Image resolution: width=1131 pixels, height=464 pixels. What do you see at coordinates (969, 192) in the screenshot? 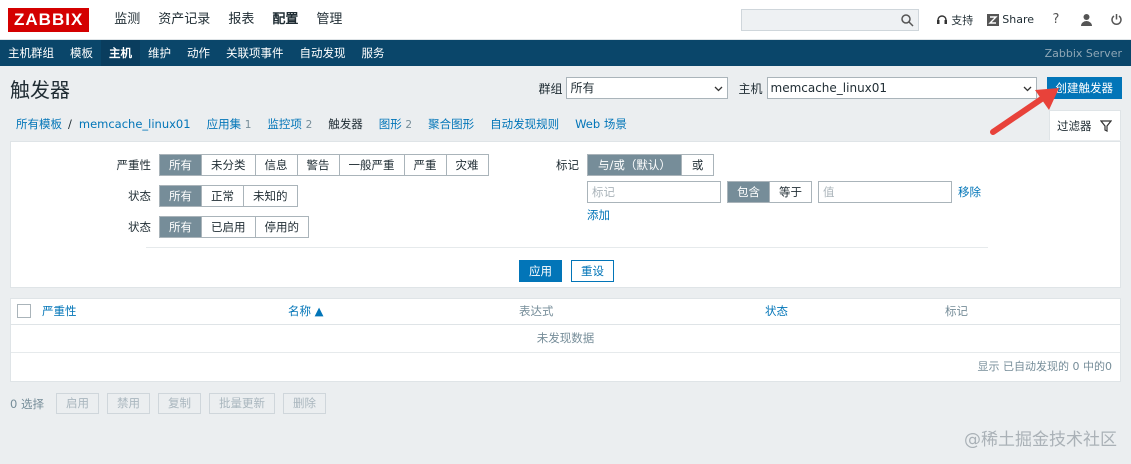
I see `remove-tag-link: 移除` at bounding box center [969, 192].